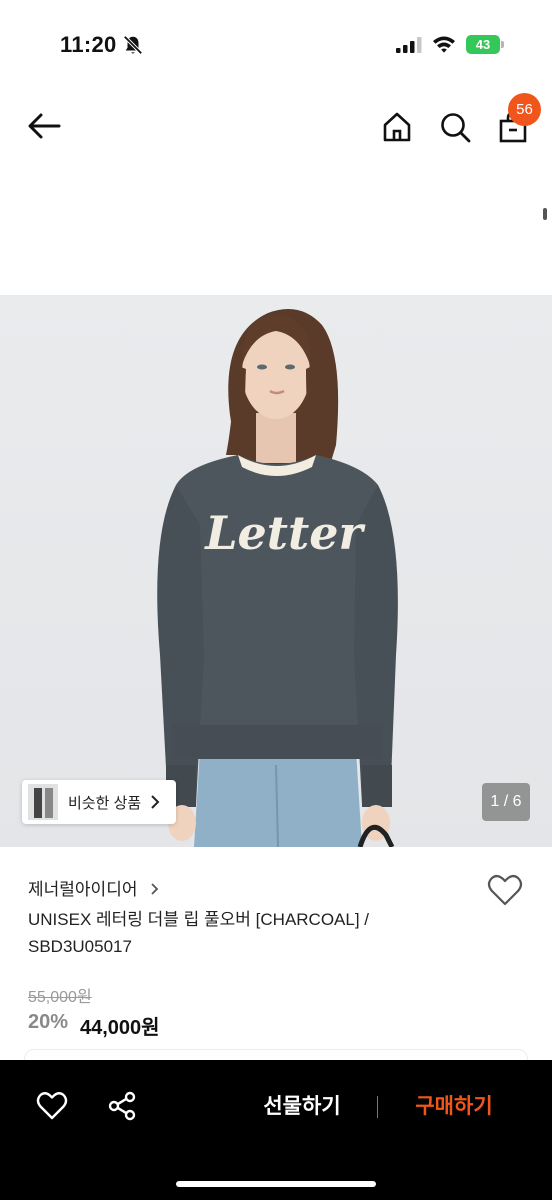 This screenshot has height=1200, width=552. I want to click on gift-button: 선물하기, so click(302, 1107).